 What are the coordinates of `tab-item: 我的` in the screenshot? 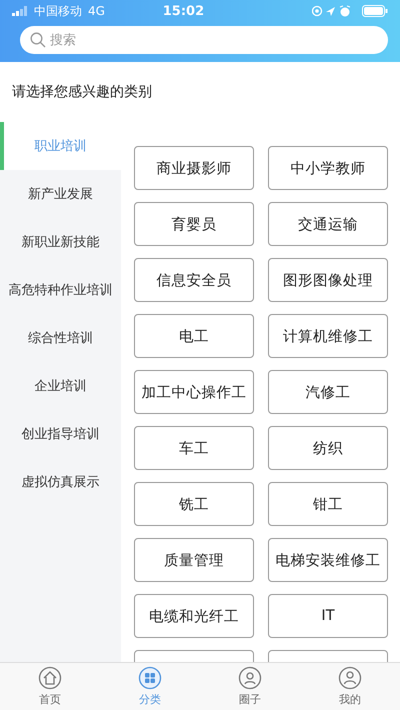 It's located at (350, 686).